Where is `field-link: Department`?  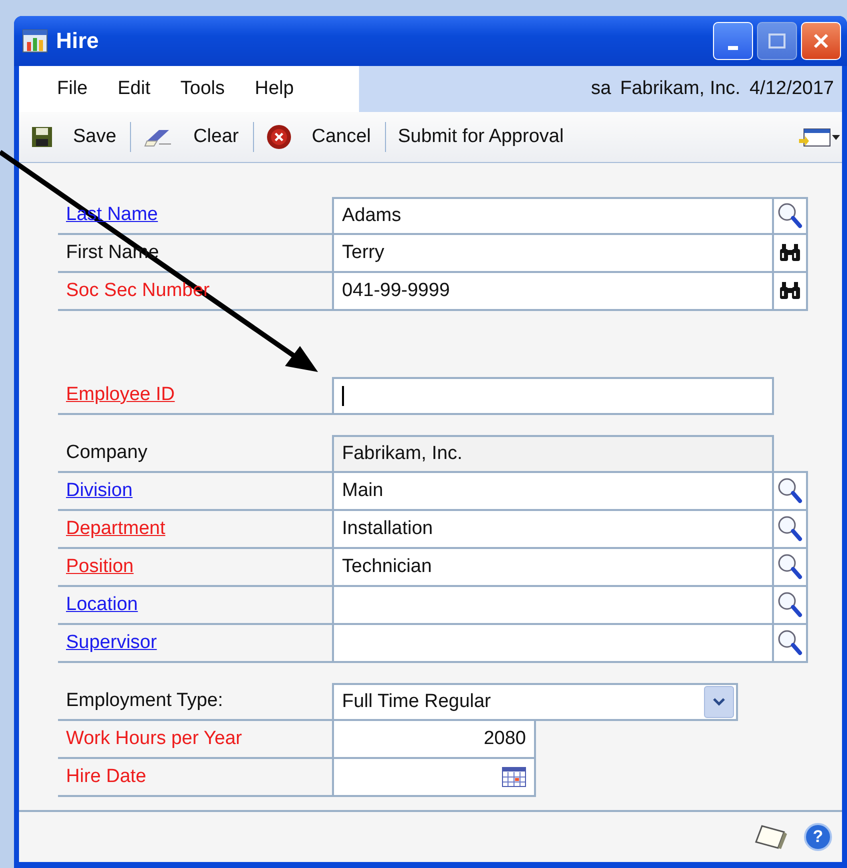 field-link: Department is located at coordinates (116, 529).